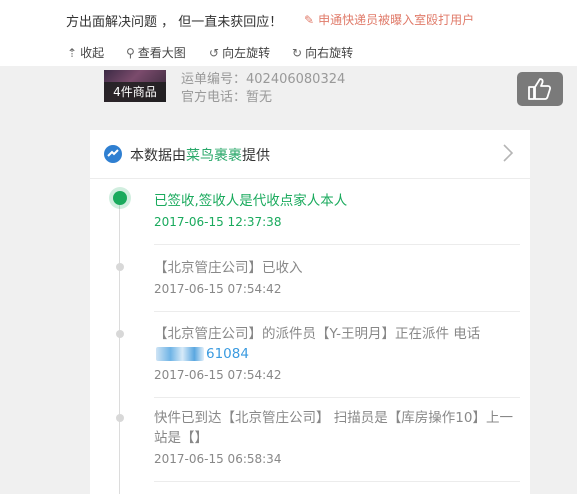 The image size is (577, 494). What do you see at coordinates (227, 354) in the screenshot?
I see `courier-phone-link: 61084` at bounding box center [227, 354].